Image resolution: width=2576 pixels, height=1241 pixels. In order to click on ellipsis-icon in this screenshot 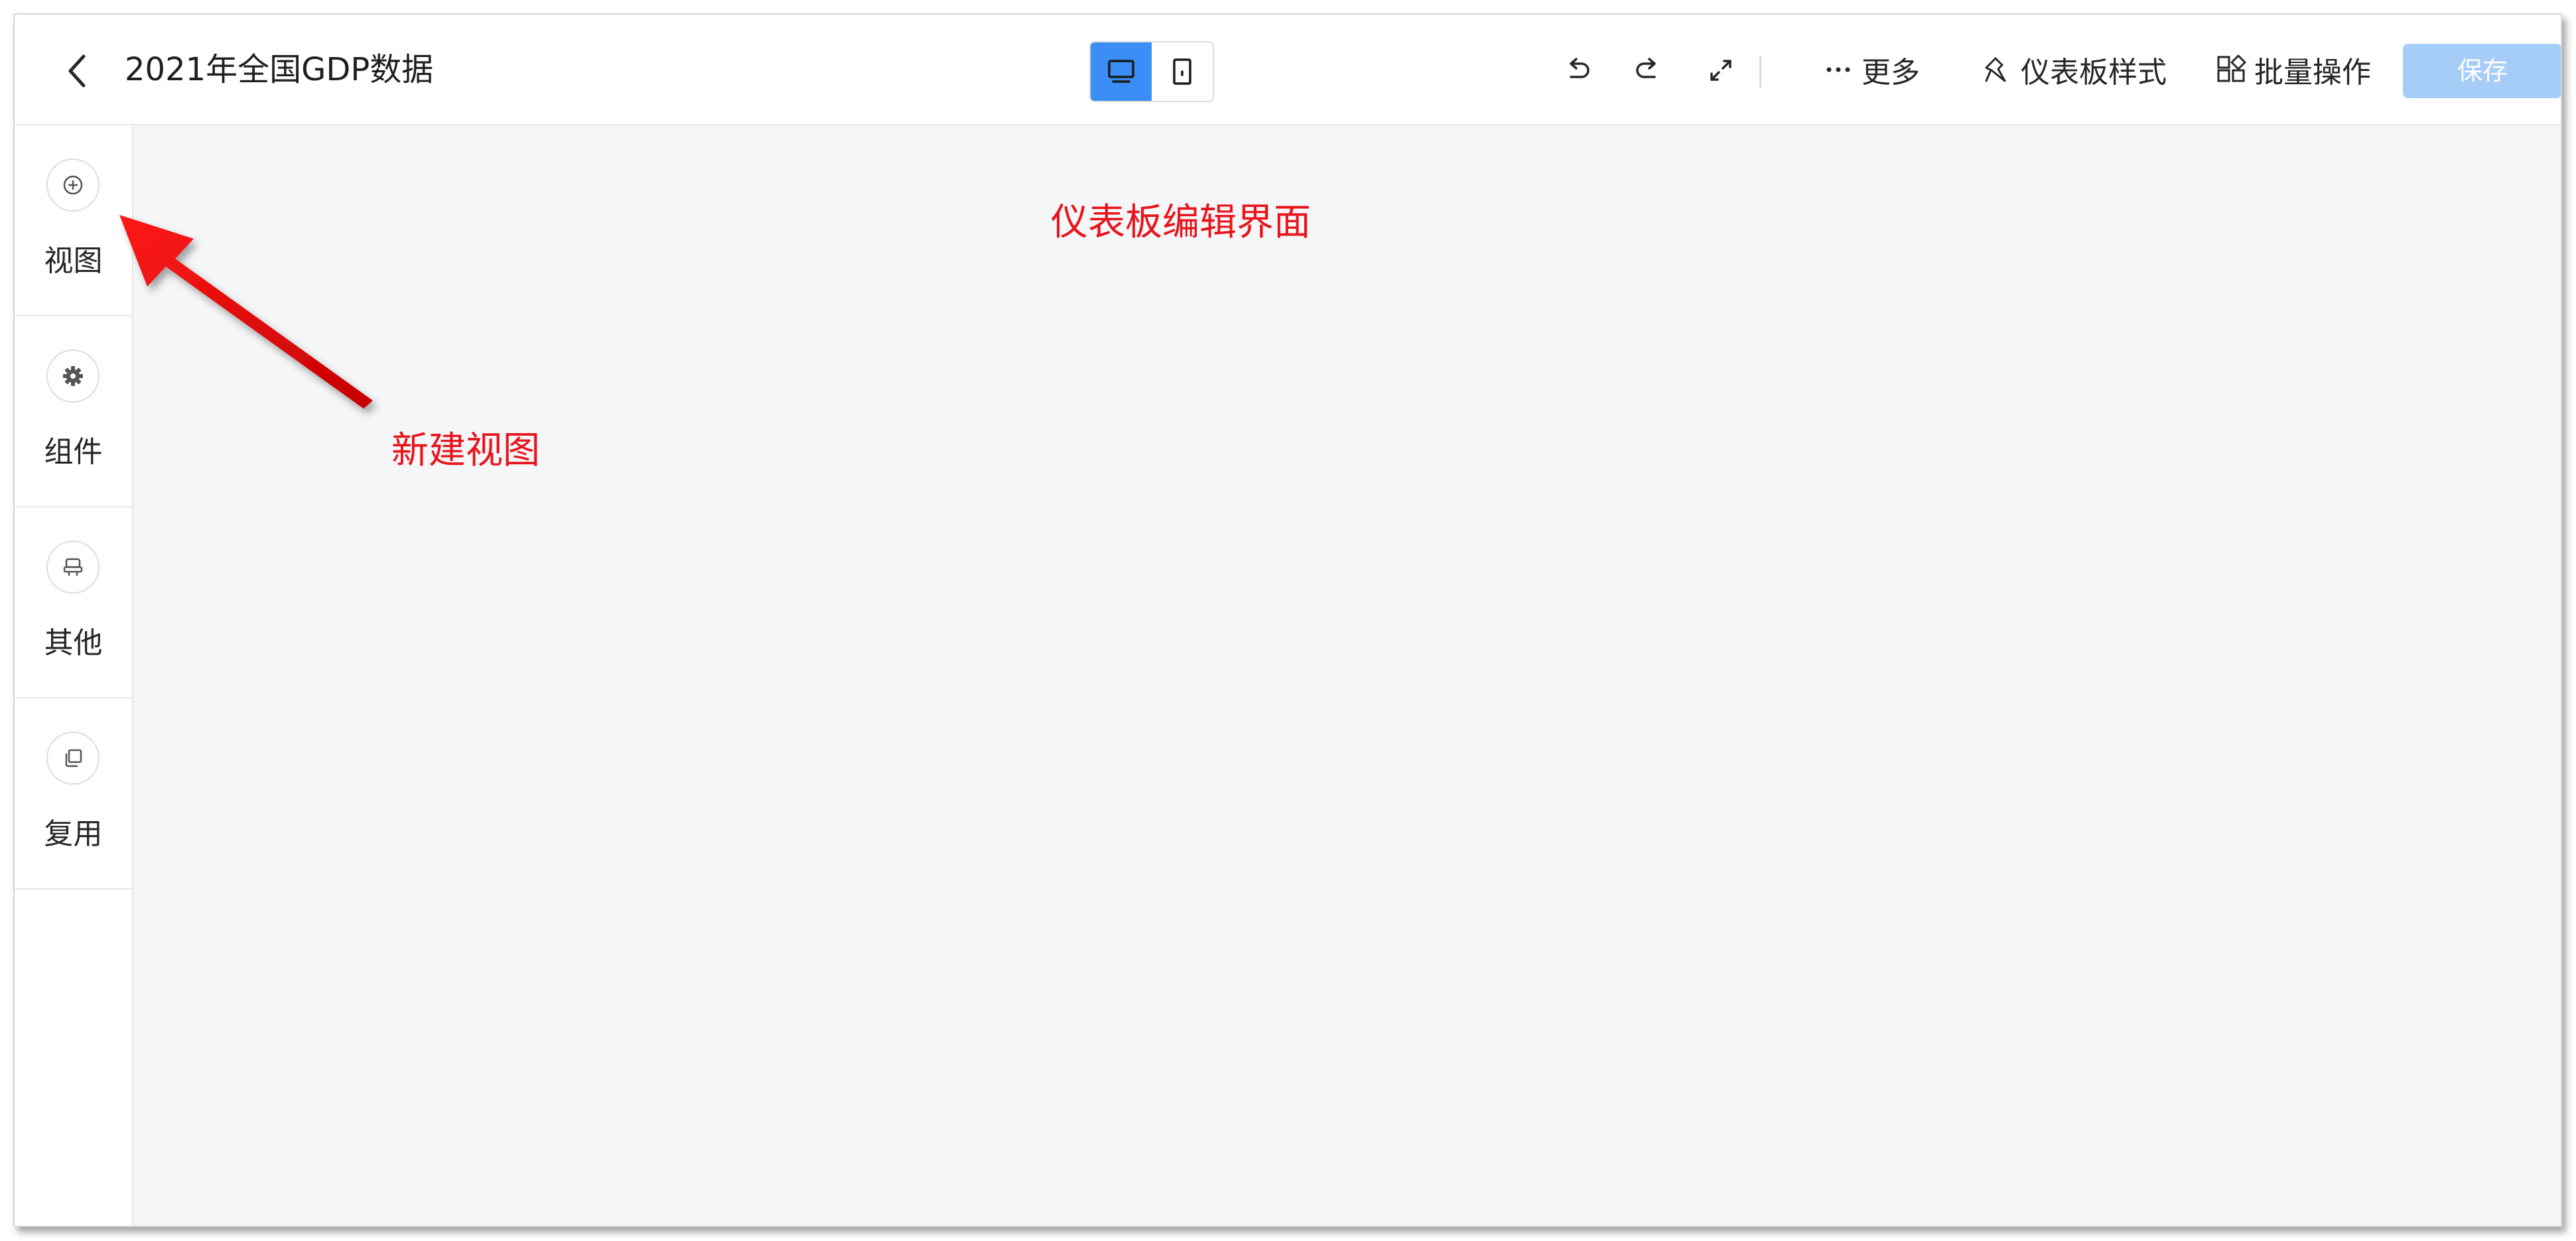, I will do `click(1838, 69)`.